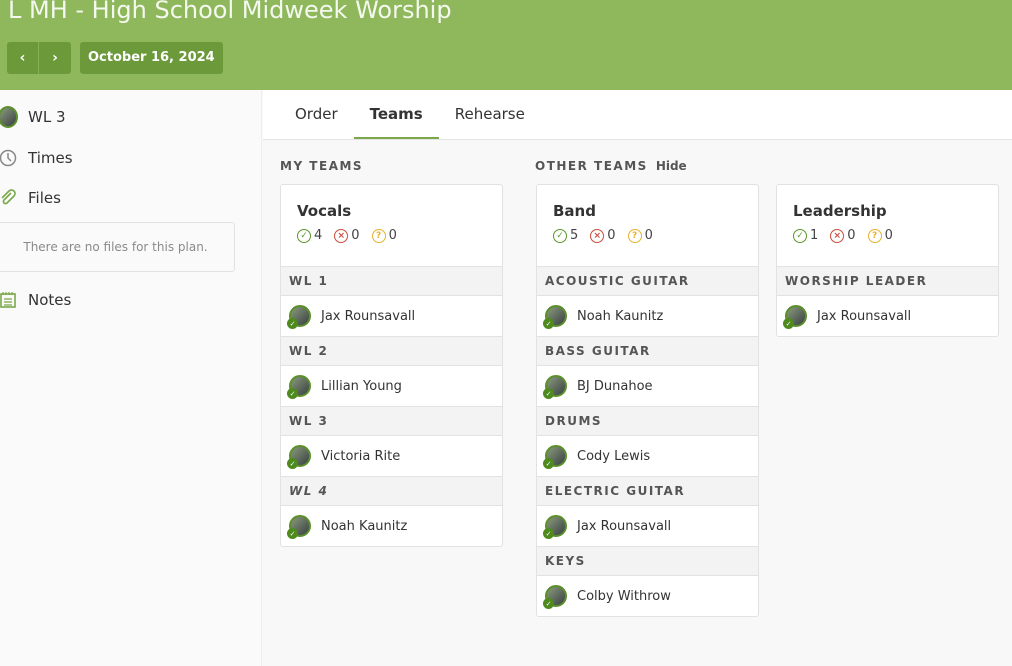  I want to click on other-teams-label: OTHER TEAMS, so click(591, 166).